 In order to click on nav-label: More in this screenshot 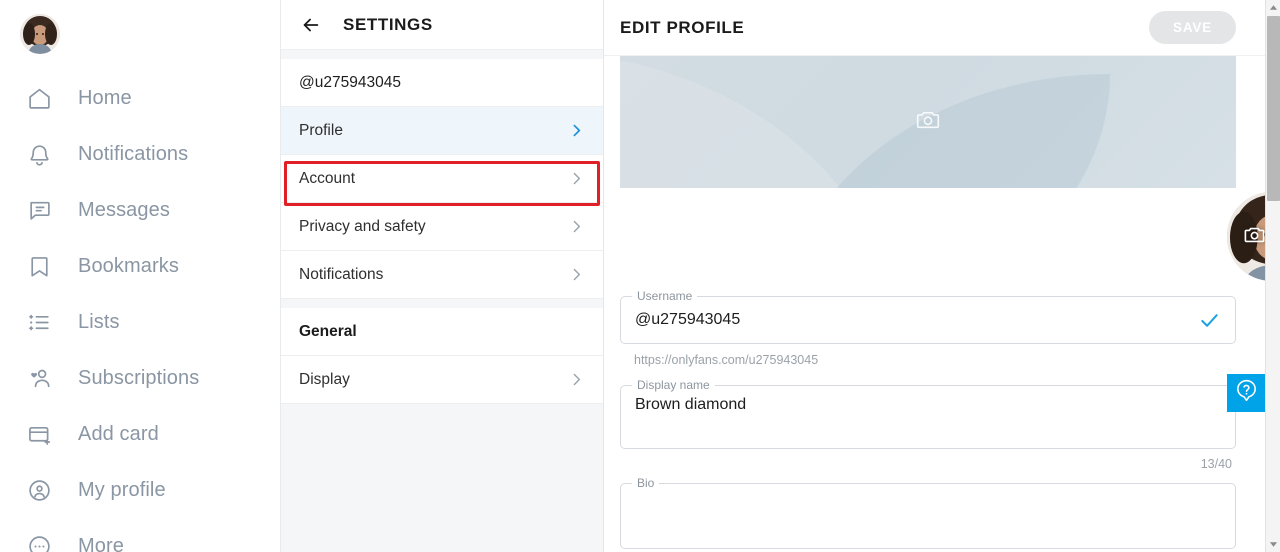, I will do `click(101, 543)`.